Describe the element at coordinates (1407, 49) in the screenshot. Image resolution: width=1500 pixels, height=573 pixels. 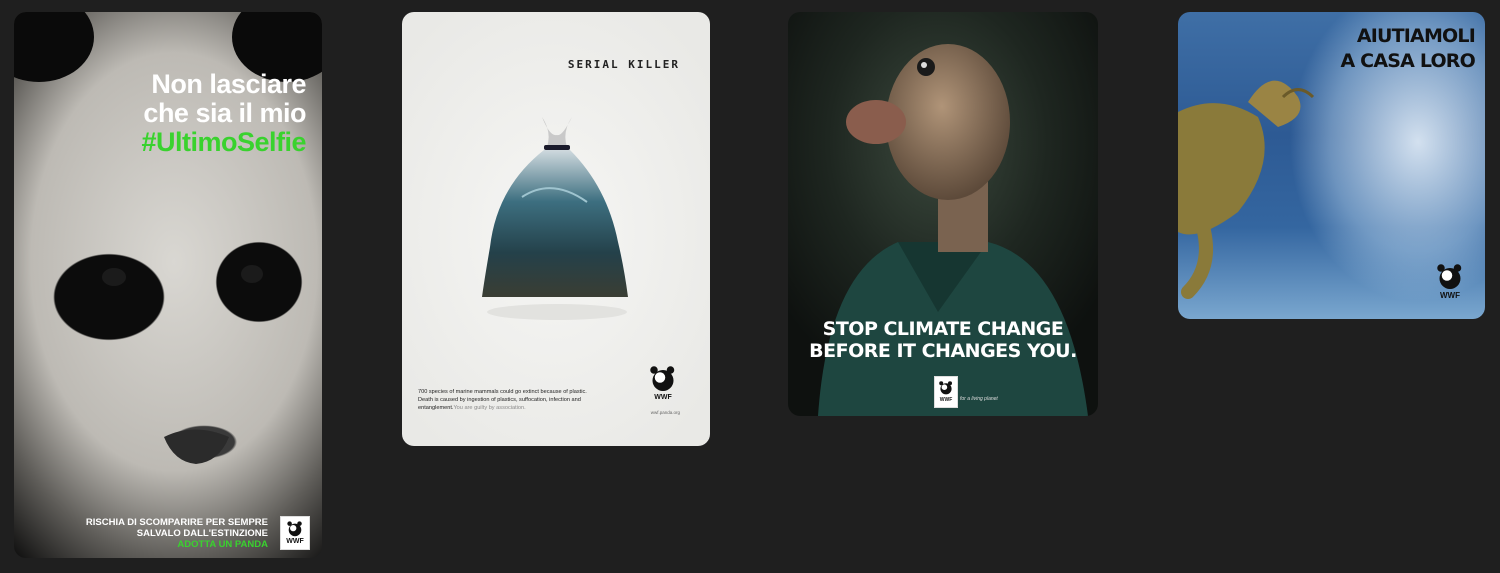
I see `turtle-headline: AIUTIAMOLI A CASA LORO` at that location.